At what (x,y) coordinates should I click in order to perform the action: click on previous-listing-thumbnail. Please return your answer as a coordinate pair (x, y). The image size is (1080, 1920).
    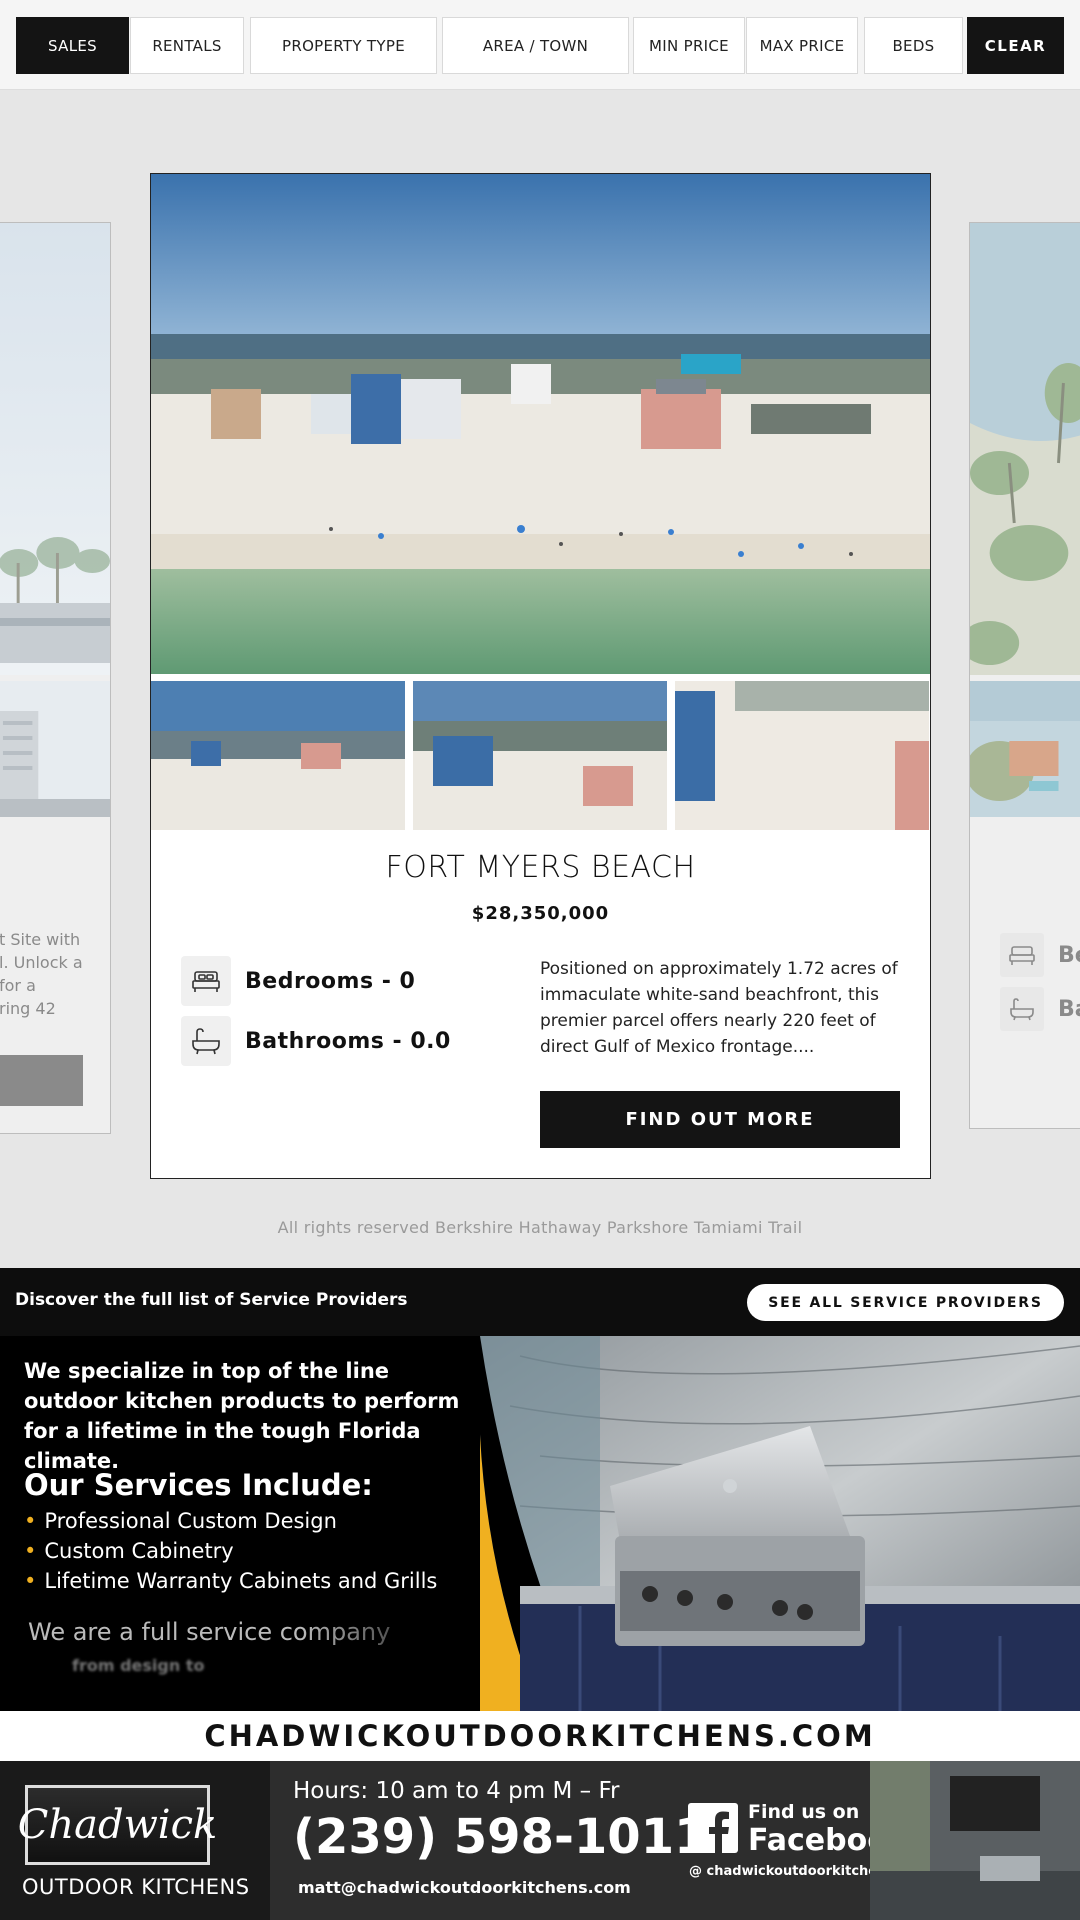
    Looking at the image, I should click on (55, 749).